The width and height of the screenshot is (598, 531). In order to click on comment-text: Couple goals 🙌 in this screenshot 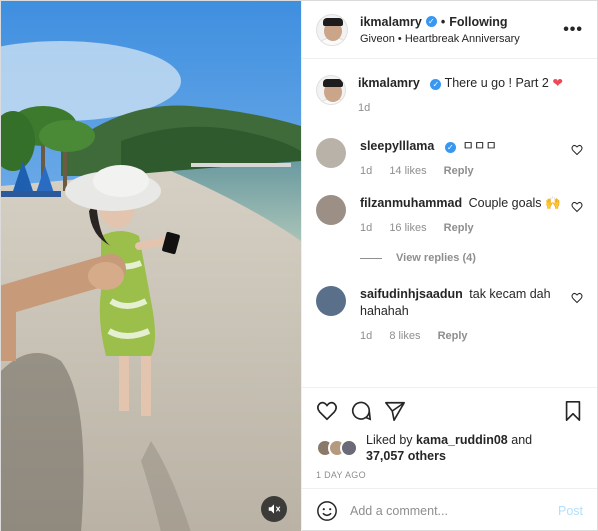, I will do `click(514, 203)`.